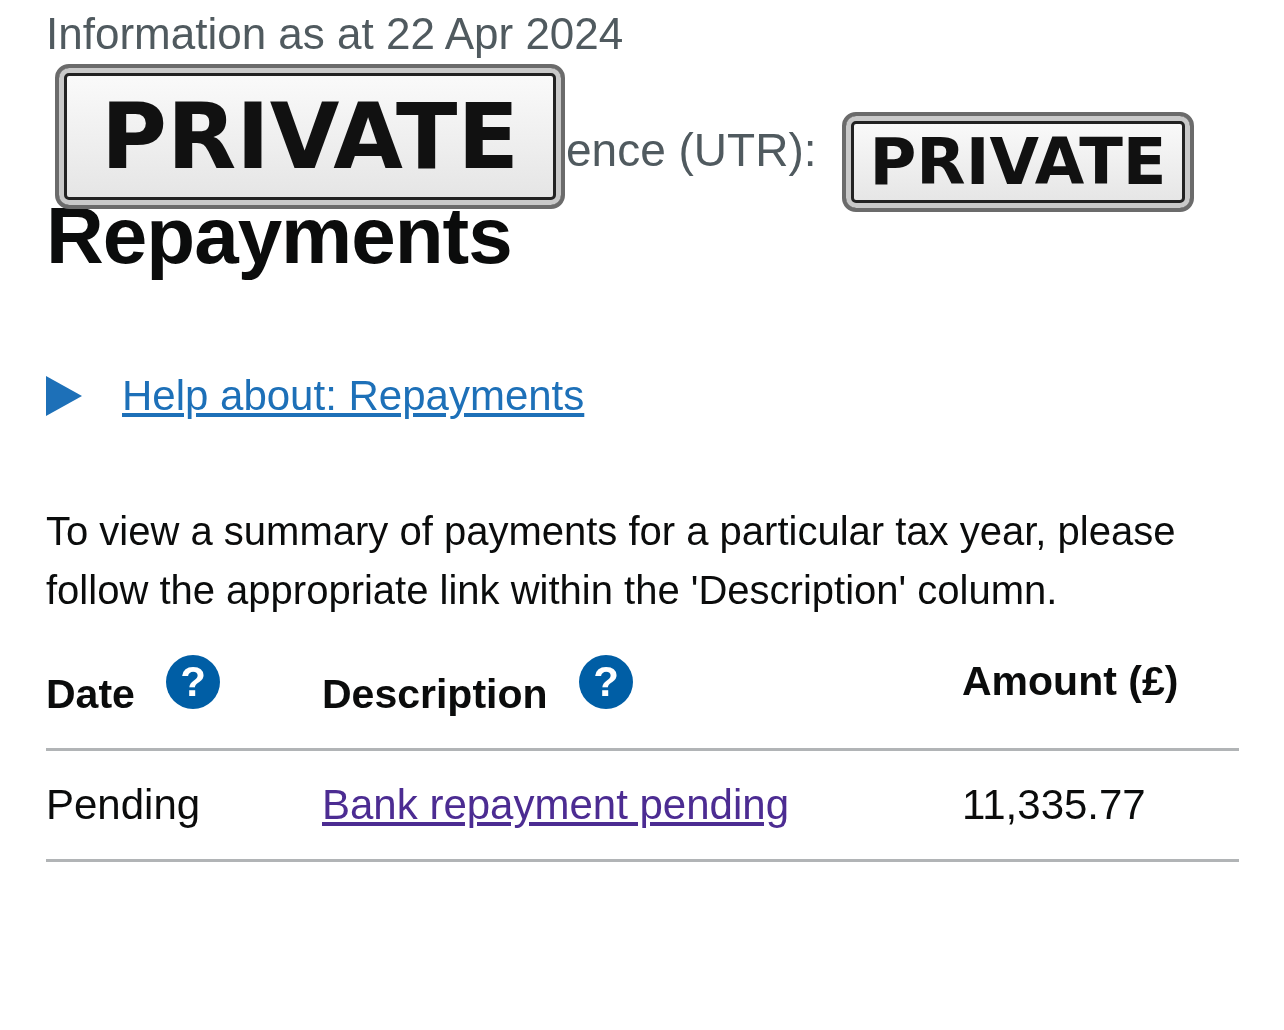 Image resolution: width=1284 pixels, height=1030 pixels. What do you see at coordinates (435, 694) in the screenshot?
I see `column-header: Description` at bounding box center [435, 694].